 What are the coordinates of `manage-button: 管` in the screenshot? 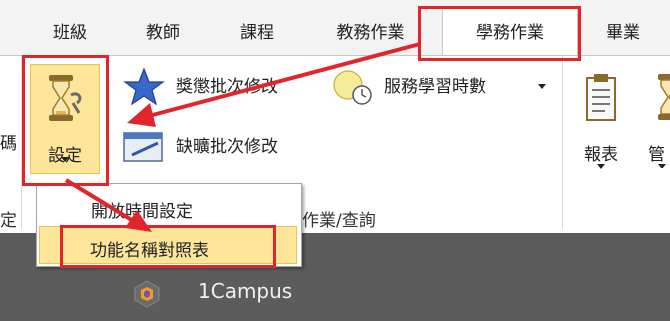 It's located at (655, 116).